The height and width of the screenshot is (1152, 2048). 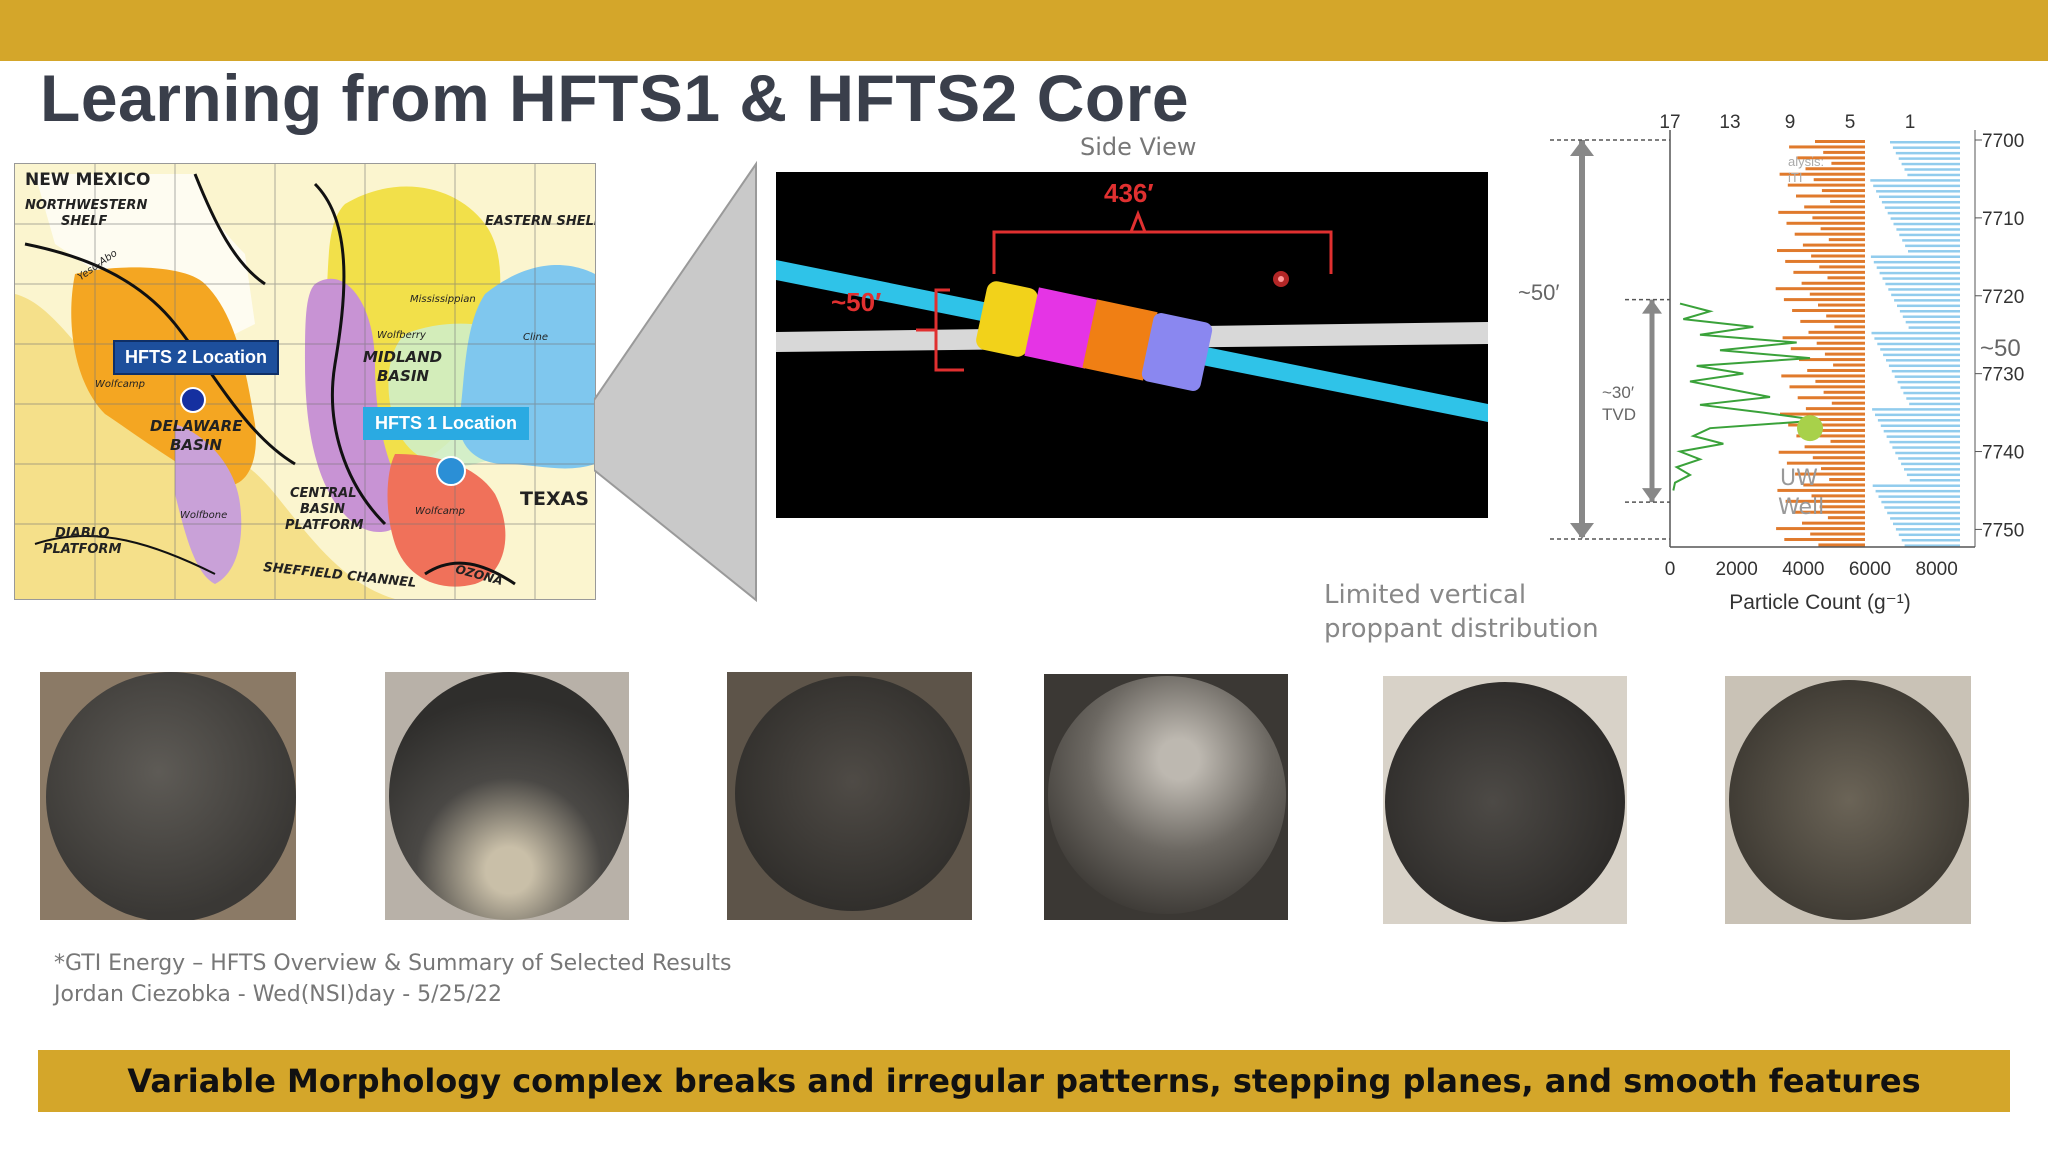 I want to click on y-tick-label: 7710, so click(x=2003, y=219).